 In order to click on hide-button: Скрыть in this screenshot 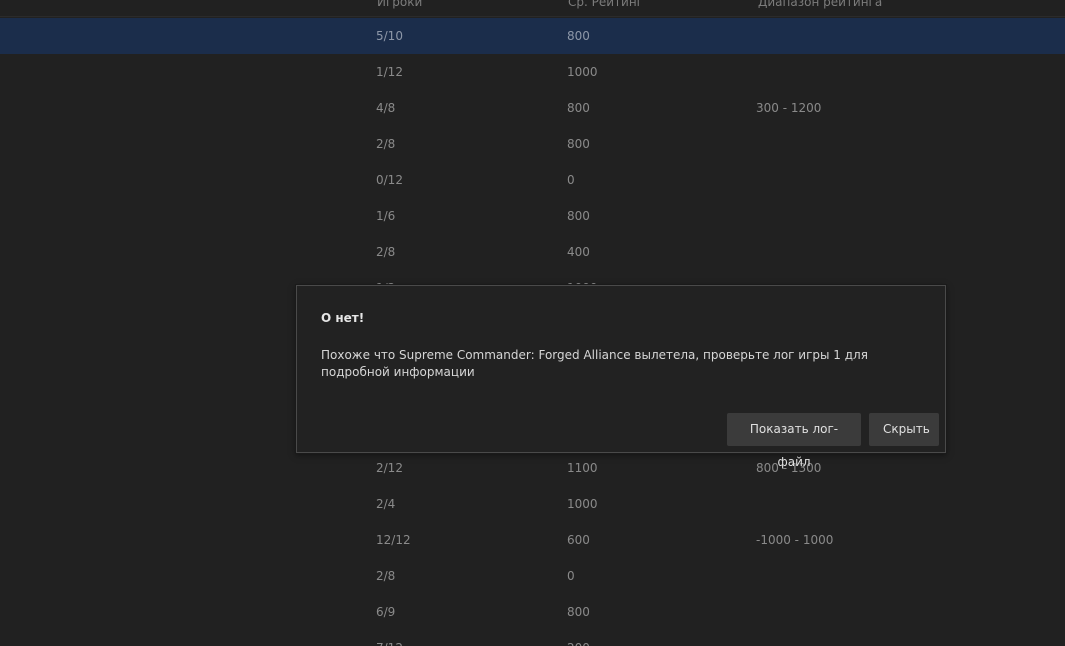, I will do `click(904, 429)`.